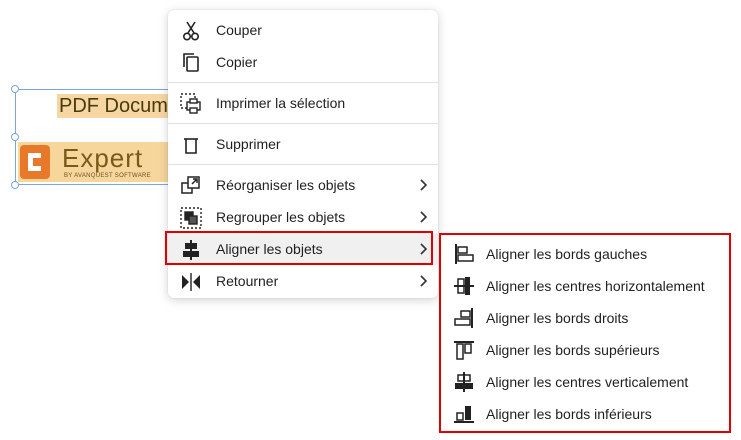  Describe the element at coordinates (115, 106) in the screenshot. I see `pdf-title-text-object: PDF Docum` at that location.